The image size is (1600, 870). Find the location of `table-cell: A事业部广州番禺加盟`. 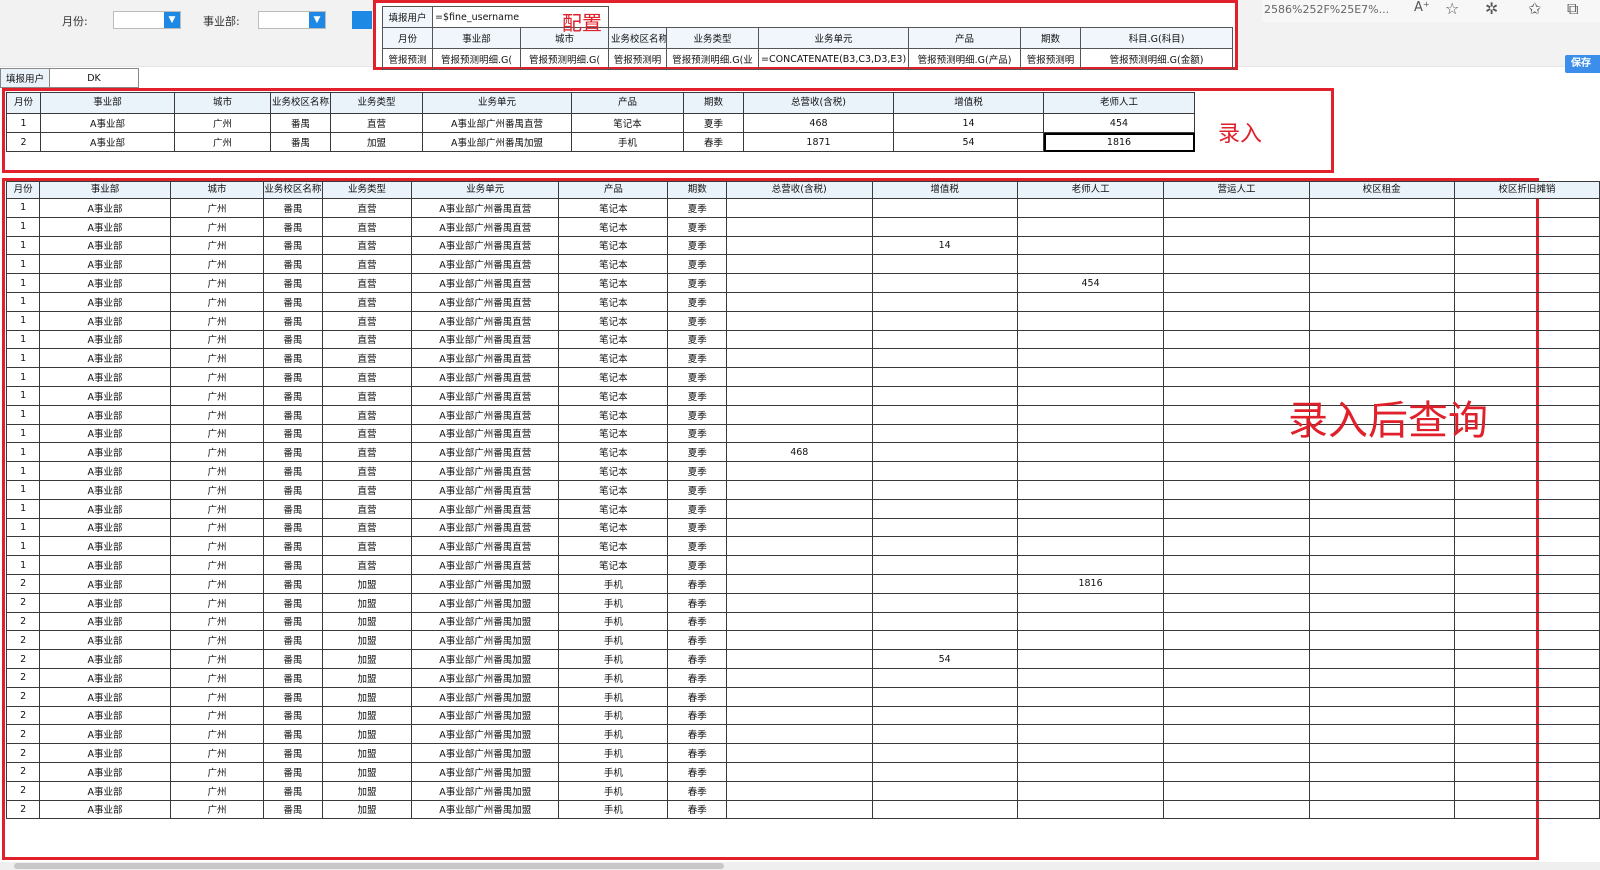

table-cell: A事业部广州番禺加盟 is located at coordinates (485, 677).